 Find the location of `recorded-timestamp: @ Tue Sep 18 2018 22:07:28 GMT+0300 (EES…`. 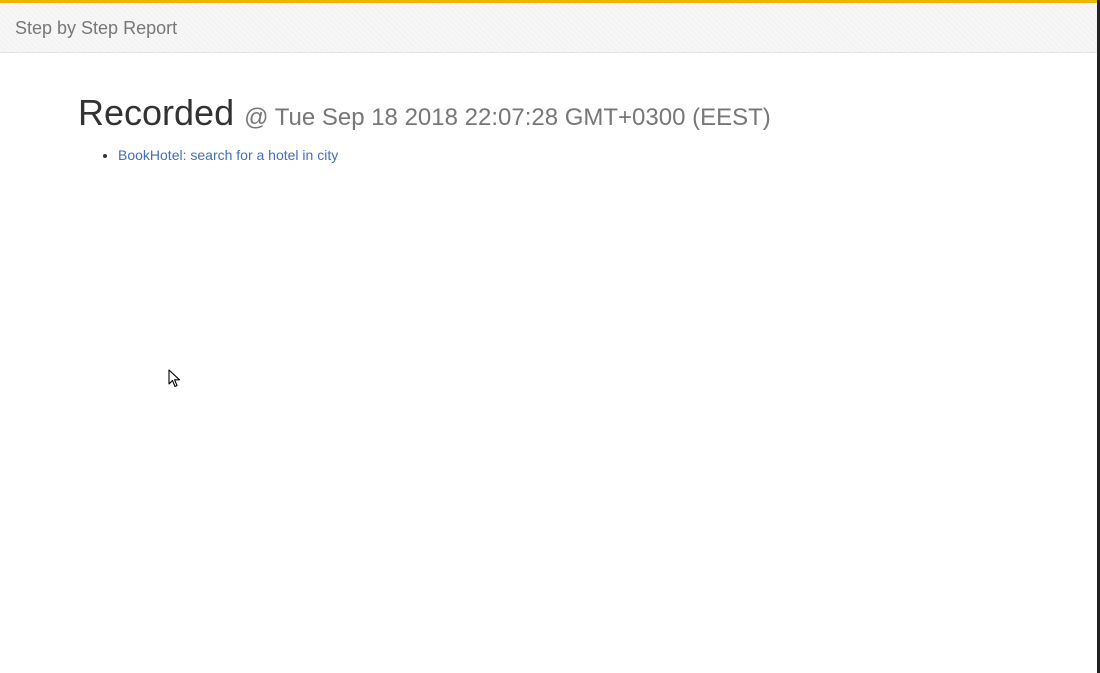

recorded-timestamp: @ Tue Sep 18 2018 22:07:28 GMT+0300 (EES… is located at coordinates (507, 117).